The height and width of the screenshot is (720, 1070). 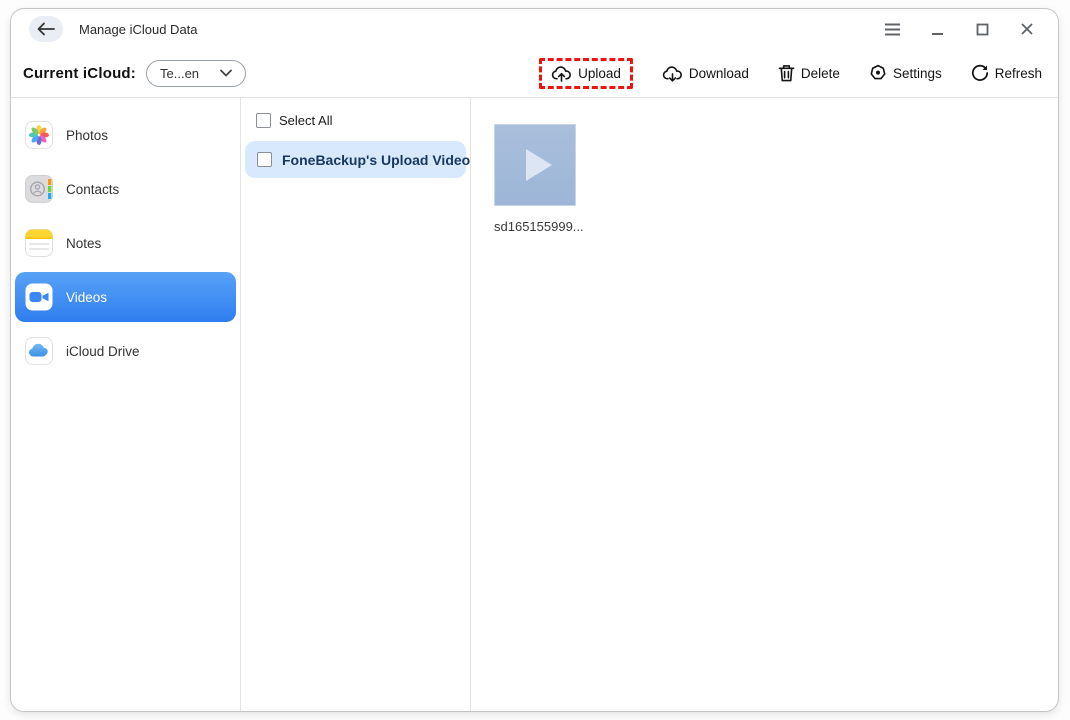 I want to click on album-label: FoneBackup's Upload Video, so click(x=376, y=159).